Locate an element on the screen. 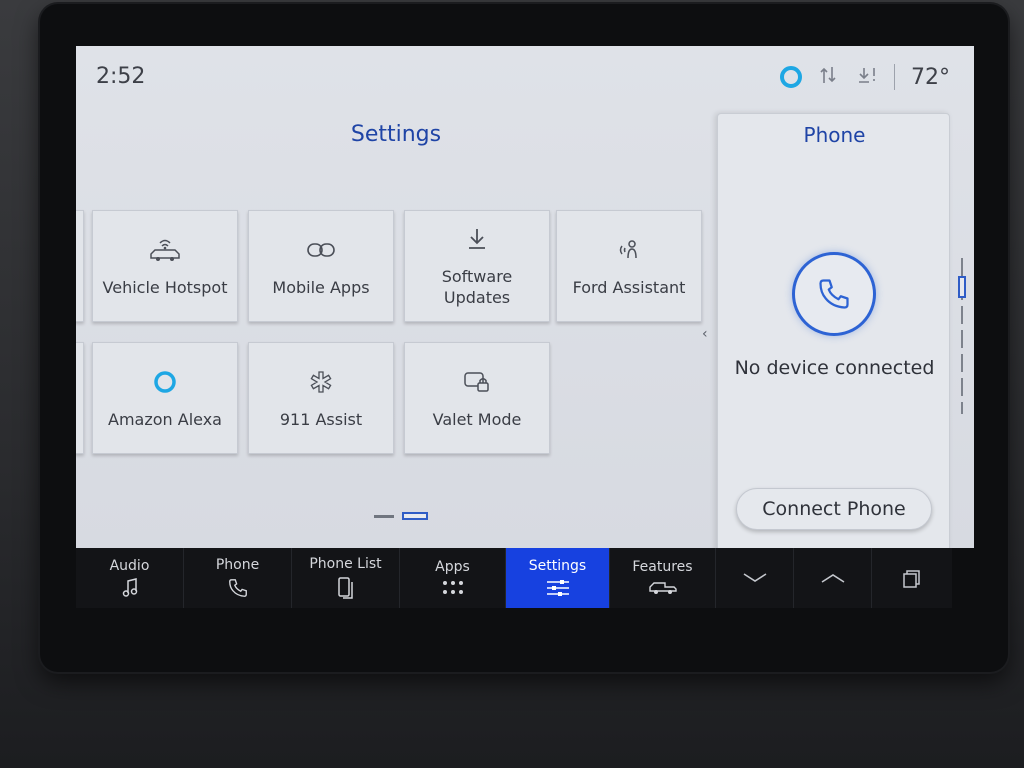 The width and height of the screenshot is (1024, 768). tile-label: Amazon Alexa is located at coordinates (165, 419).